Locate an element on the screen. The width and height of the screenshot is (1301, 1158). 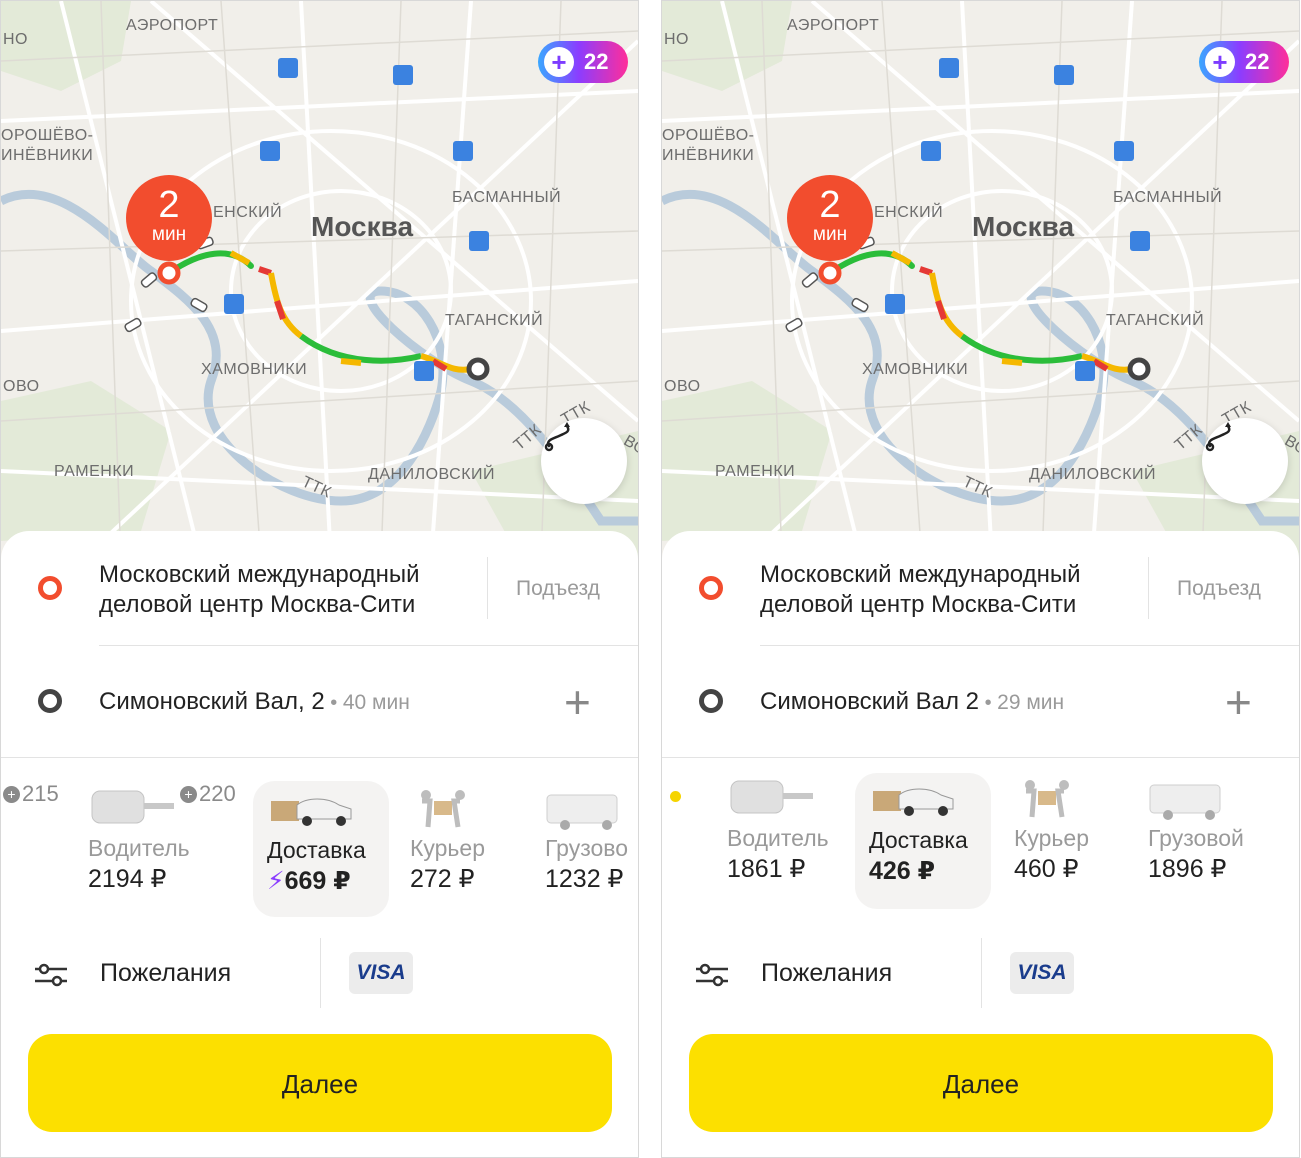
from-address-line2: деловой центр Москва-Сити is located at coordinates (918, 604).